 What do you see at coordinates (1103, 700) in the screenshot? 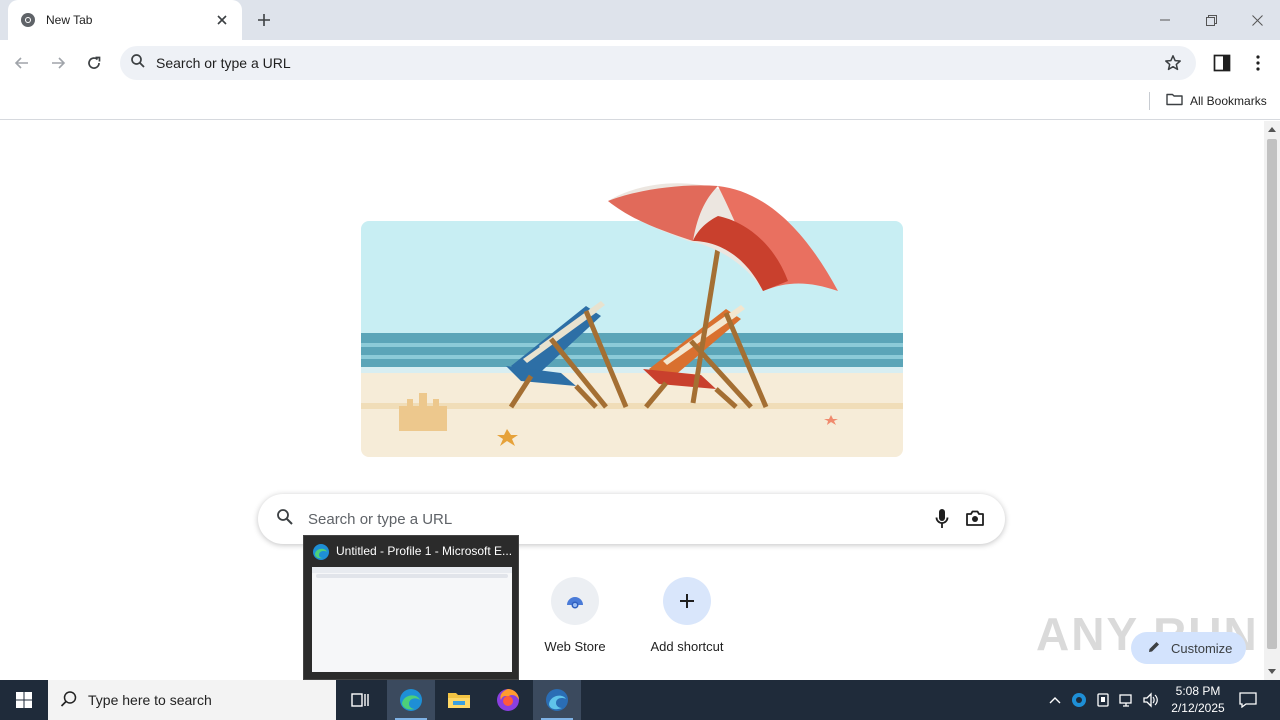
I see `tray-device-icon` at bounding box center [1103, 700].